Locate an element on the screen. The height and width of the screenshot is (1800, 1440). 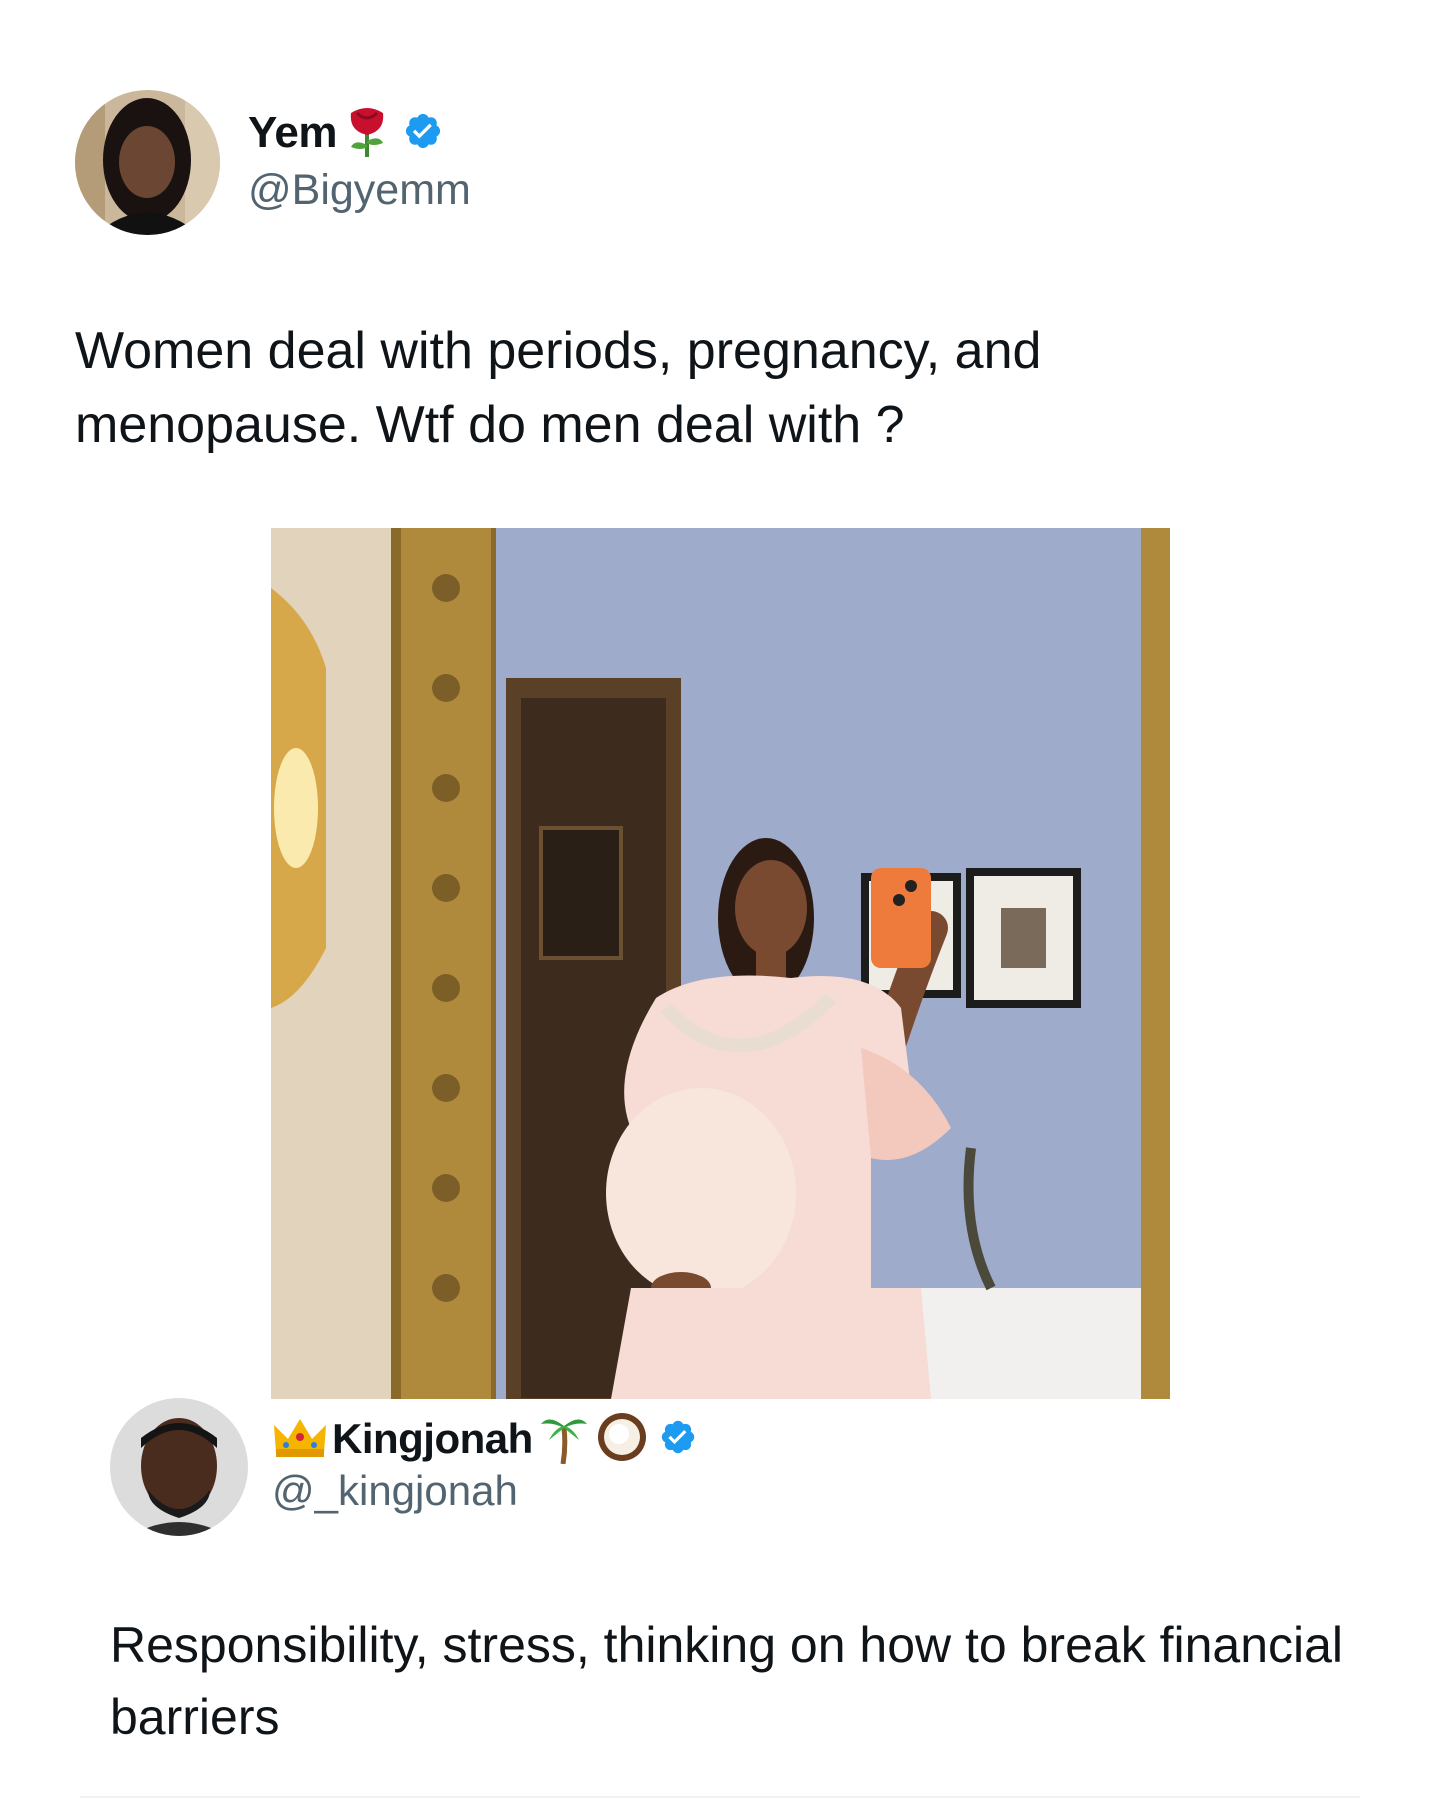
coconut-emoji is located at coordinates (622, 1439).